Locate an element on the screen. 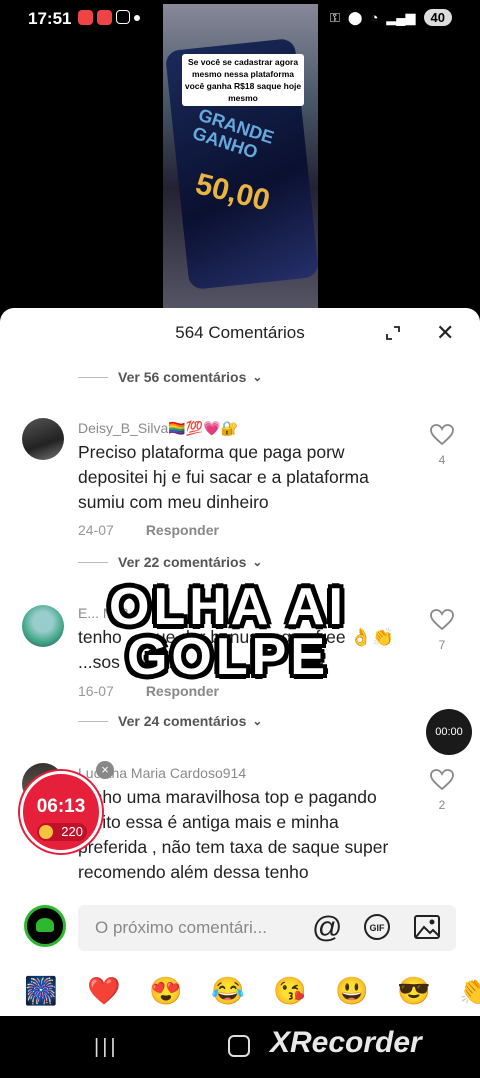 The image size is (480, 1078). sheet-title: 564 Comentários is located at coordinates (240, 332).